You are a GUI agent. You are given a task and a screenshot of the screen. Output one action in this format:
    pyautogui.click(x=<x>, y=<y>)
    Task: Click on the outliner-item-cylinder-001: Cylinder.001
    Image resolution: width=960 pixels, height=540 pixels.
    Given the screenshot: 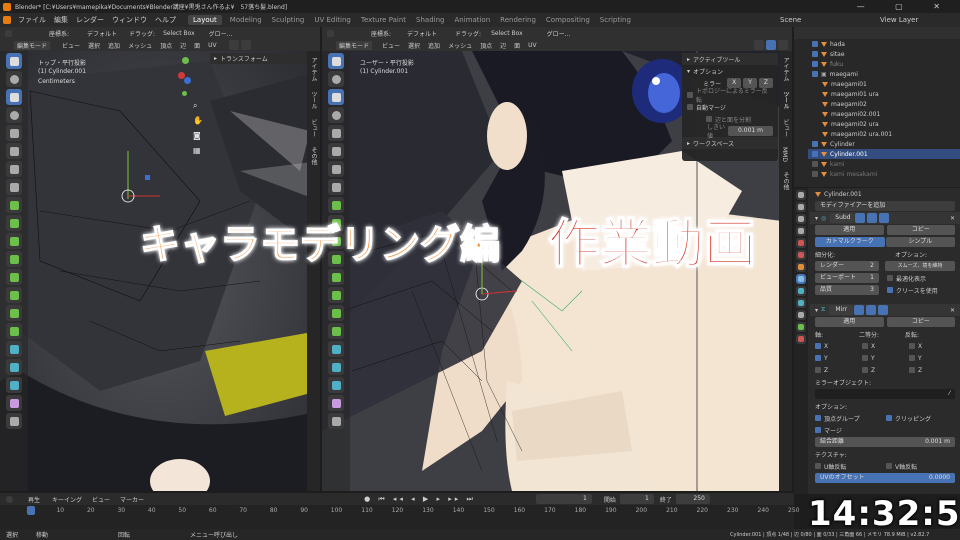 What is the action you would take?
    pyautogui.click(x=884, y=154)
    